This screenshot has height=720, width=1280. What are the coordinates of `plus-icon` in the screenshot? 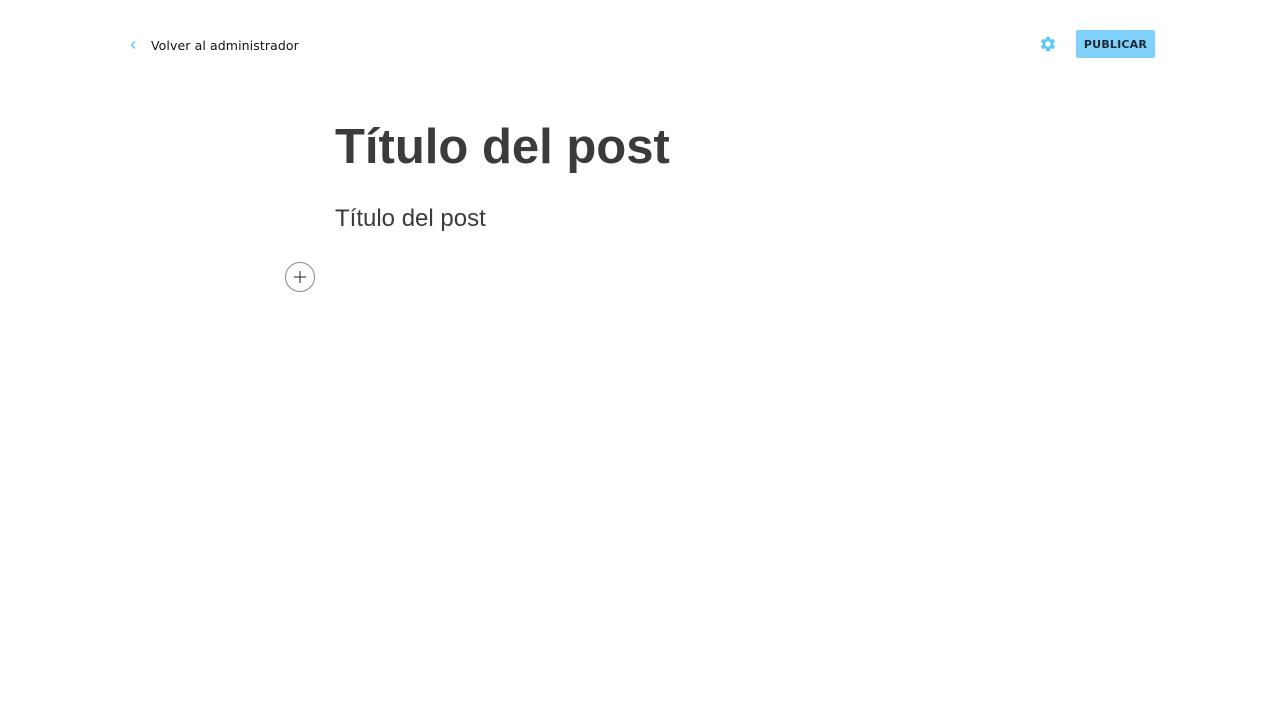 It's located at (300, 277).